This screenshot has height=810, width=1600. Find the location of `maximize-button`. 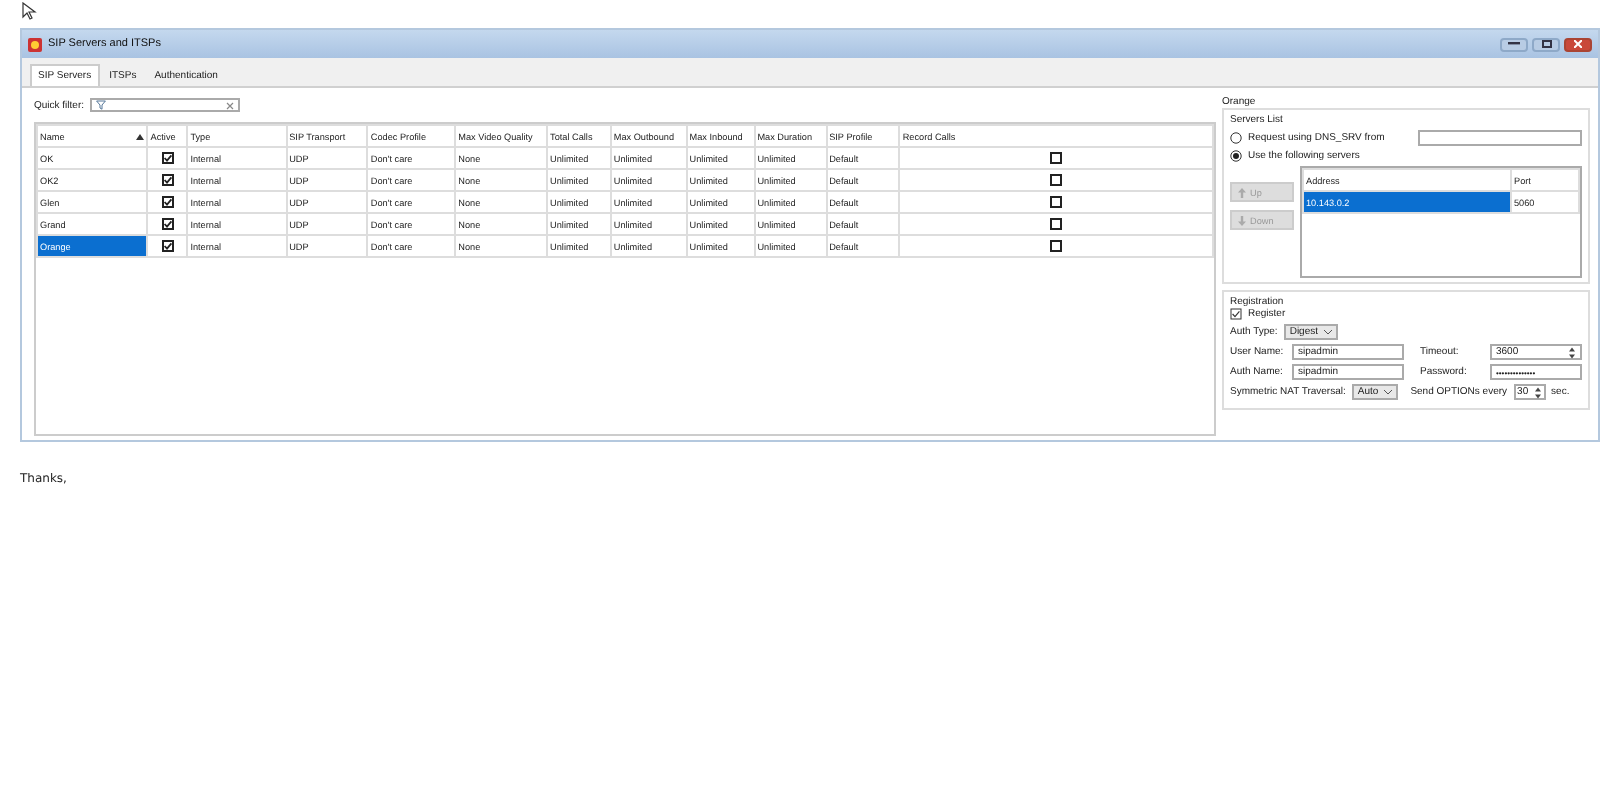

maximize-button is located at coordinates (1546, 44).